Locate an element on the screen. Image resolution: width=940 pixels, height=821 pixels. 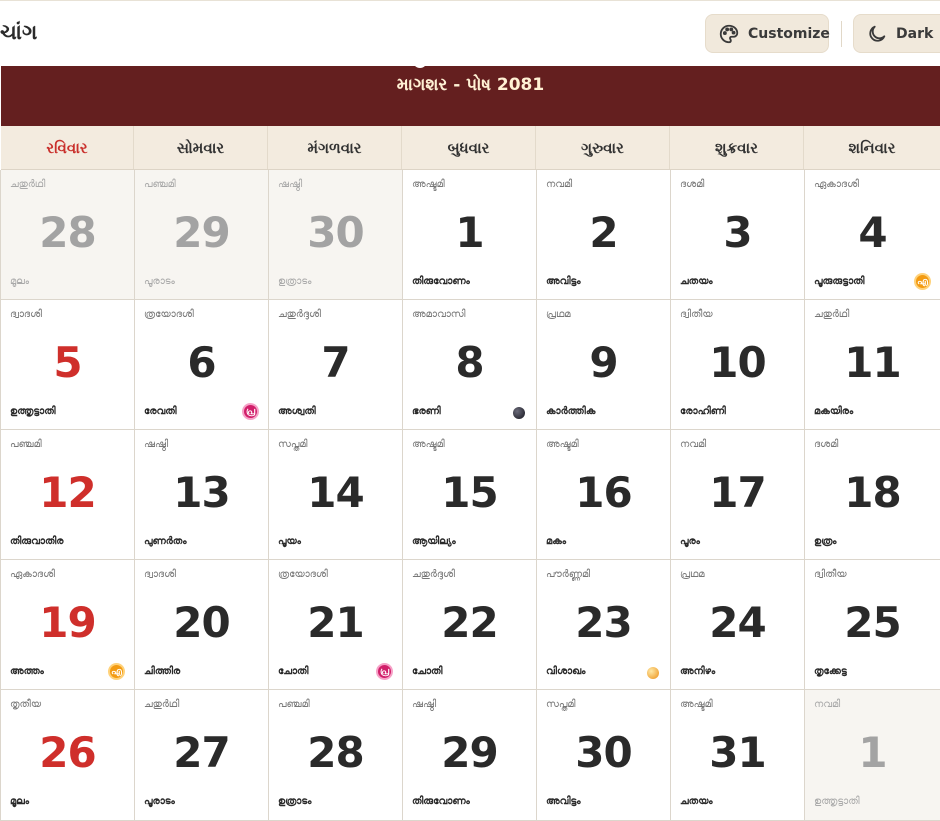
nakshatra-label: മകയിരം is located at coordinates (834, 411).